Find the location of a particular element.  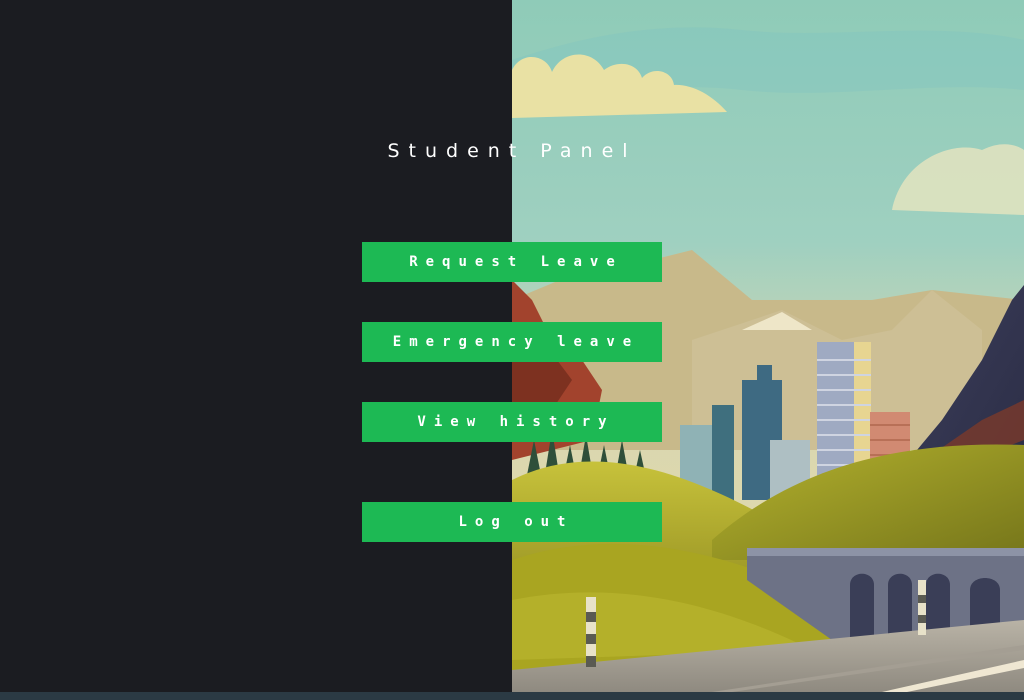

request-leave-button: Request Leave is located at coordinates (512, 262).